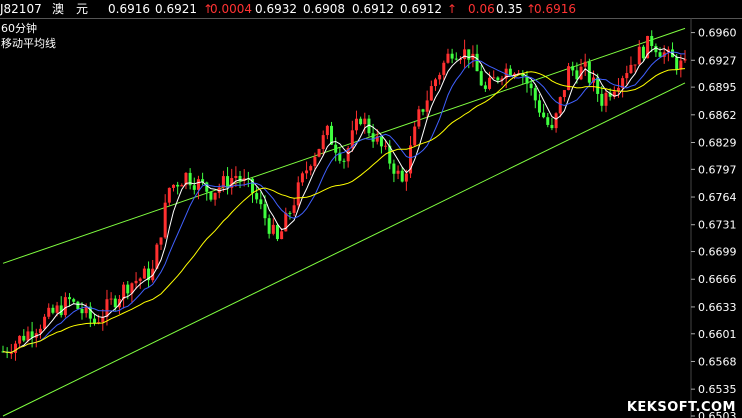  What do you see at coordinates (681, 407) in the screenshot?
I see `watermark-logo: KEKSOFT.COM` at bounding box center [681, 407].